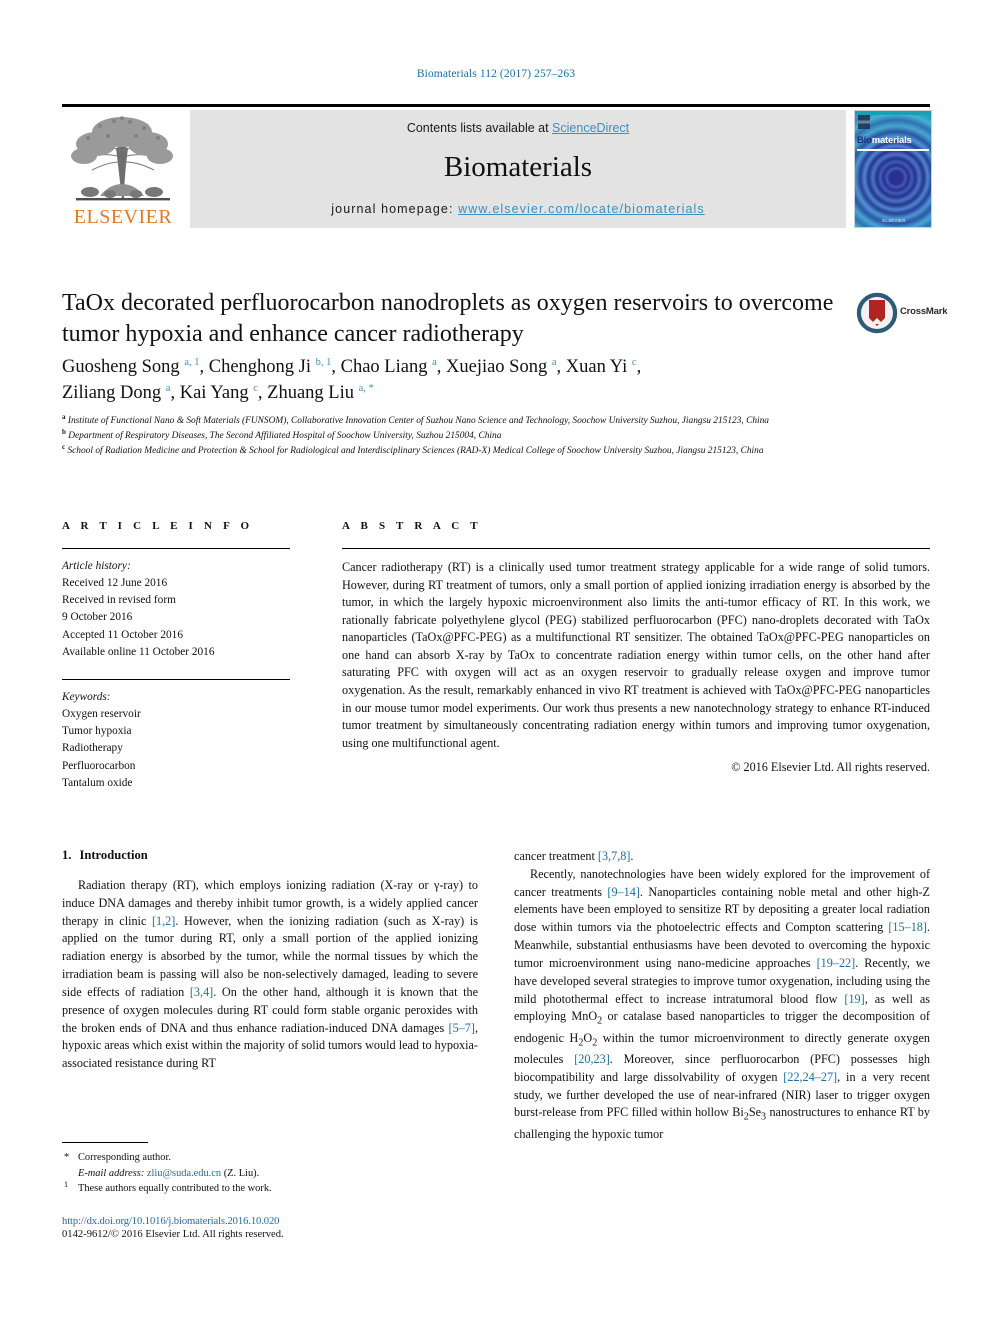  I want to click on history-line: Available online 11 October 2016, so click(138, 651).